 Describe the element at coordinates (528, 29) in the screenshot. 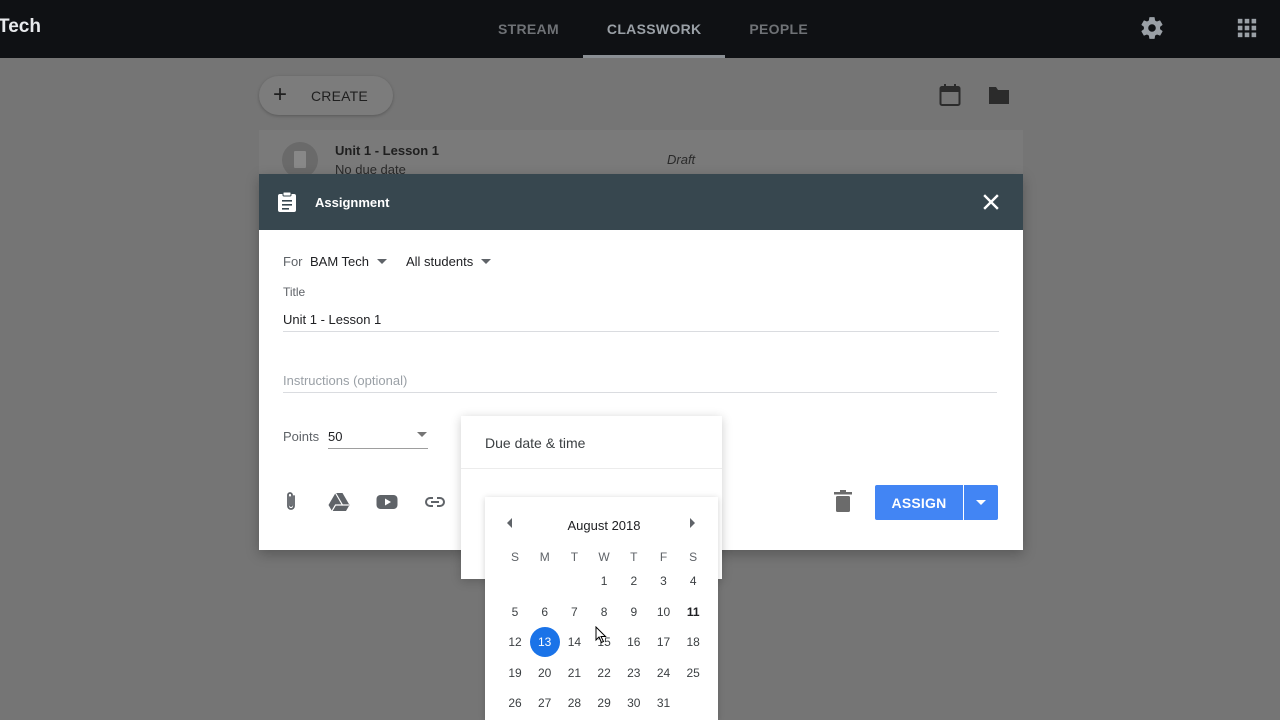

I see `tab-stream: STREAM` at that location.